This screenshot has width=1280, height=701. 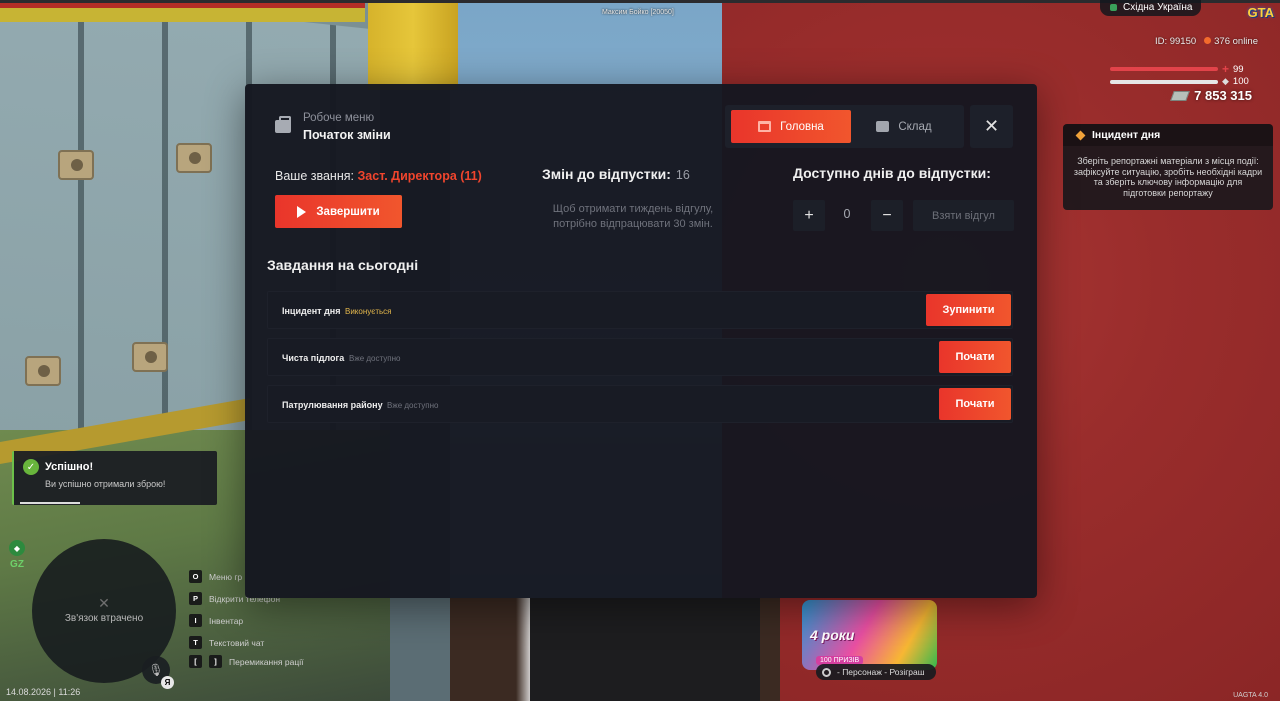 What do you see at coordinates (640, 357) in the screenshot?
I see `task-row: Чиста підлога Вже доступно Почати` at bounding box center [640, 357].